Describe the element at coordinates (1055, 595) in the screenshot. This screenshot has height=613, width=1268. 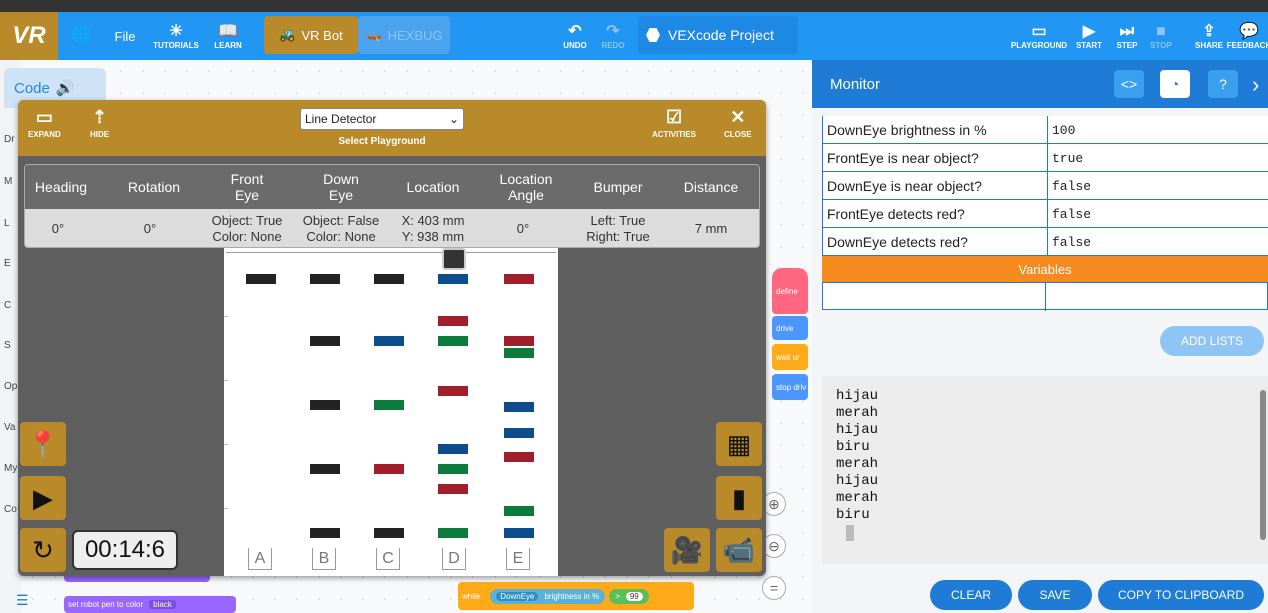
I see `save-button: SAVE` at that location.